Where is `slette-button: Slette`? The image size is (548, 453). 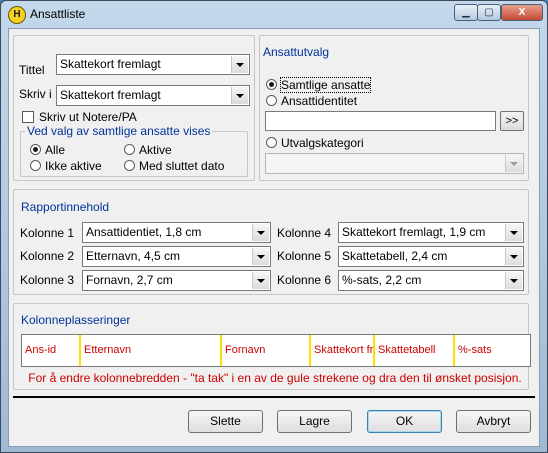
slette-button: Slette is located at coordinates (225, 421).